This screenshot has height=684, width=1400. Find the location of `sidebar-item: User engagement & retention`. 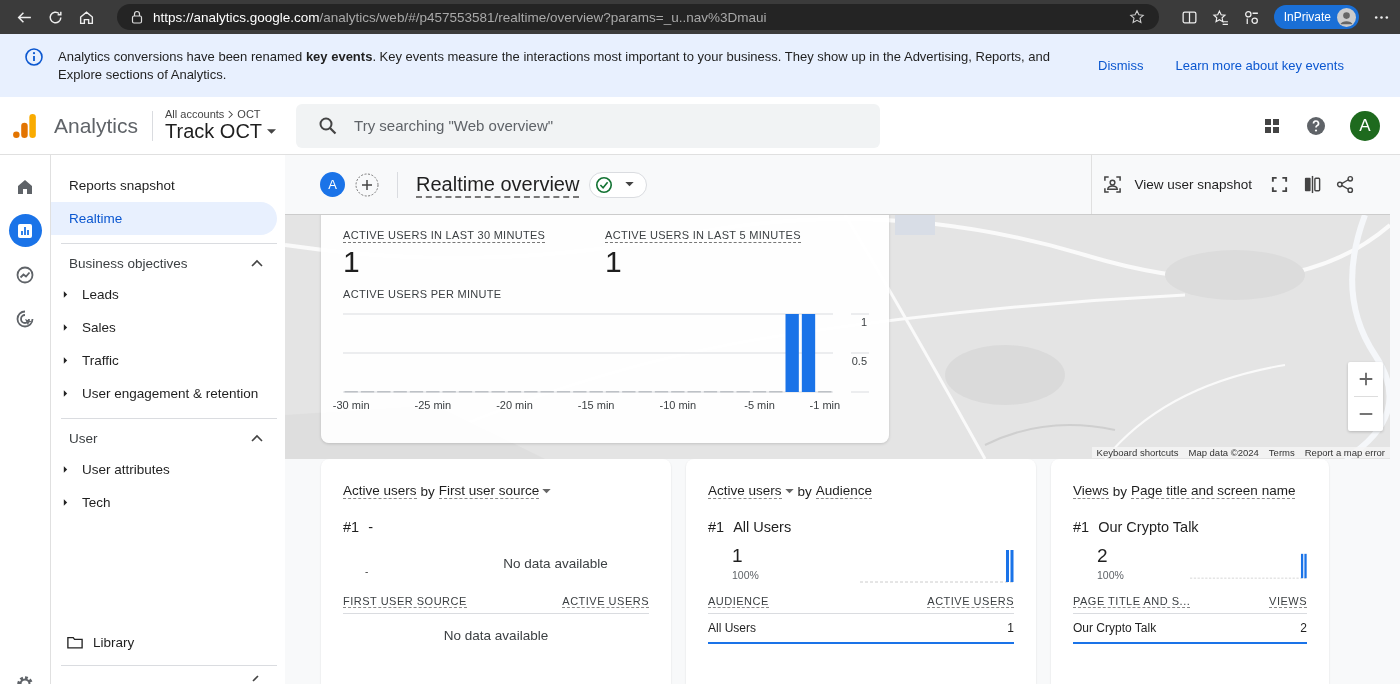

sidebar-item: User engagement & retention is located at coordinates (170, 393).